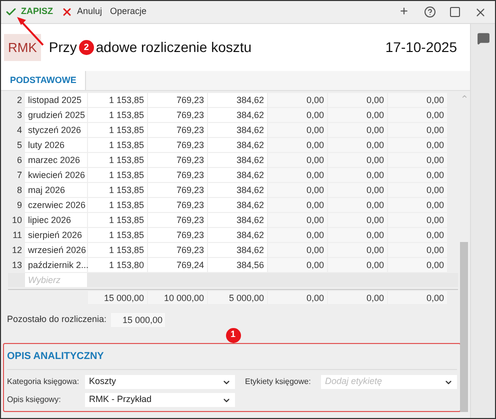 This screenshot has height=419, width=496. Describe the element at coordinates (237, 297) in the screenshot. I see `total-cell: 5 000,00` at that location.